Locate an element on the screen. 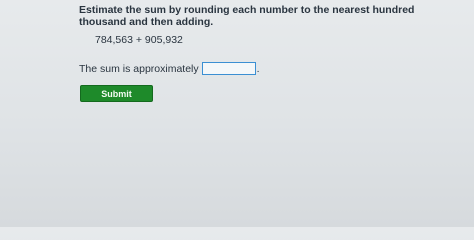 The height and width of the screenshot is (240, 474). answer-label: The sum is approximately is located at coordinates (139, 68).